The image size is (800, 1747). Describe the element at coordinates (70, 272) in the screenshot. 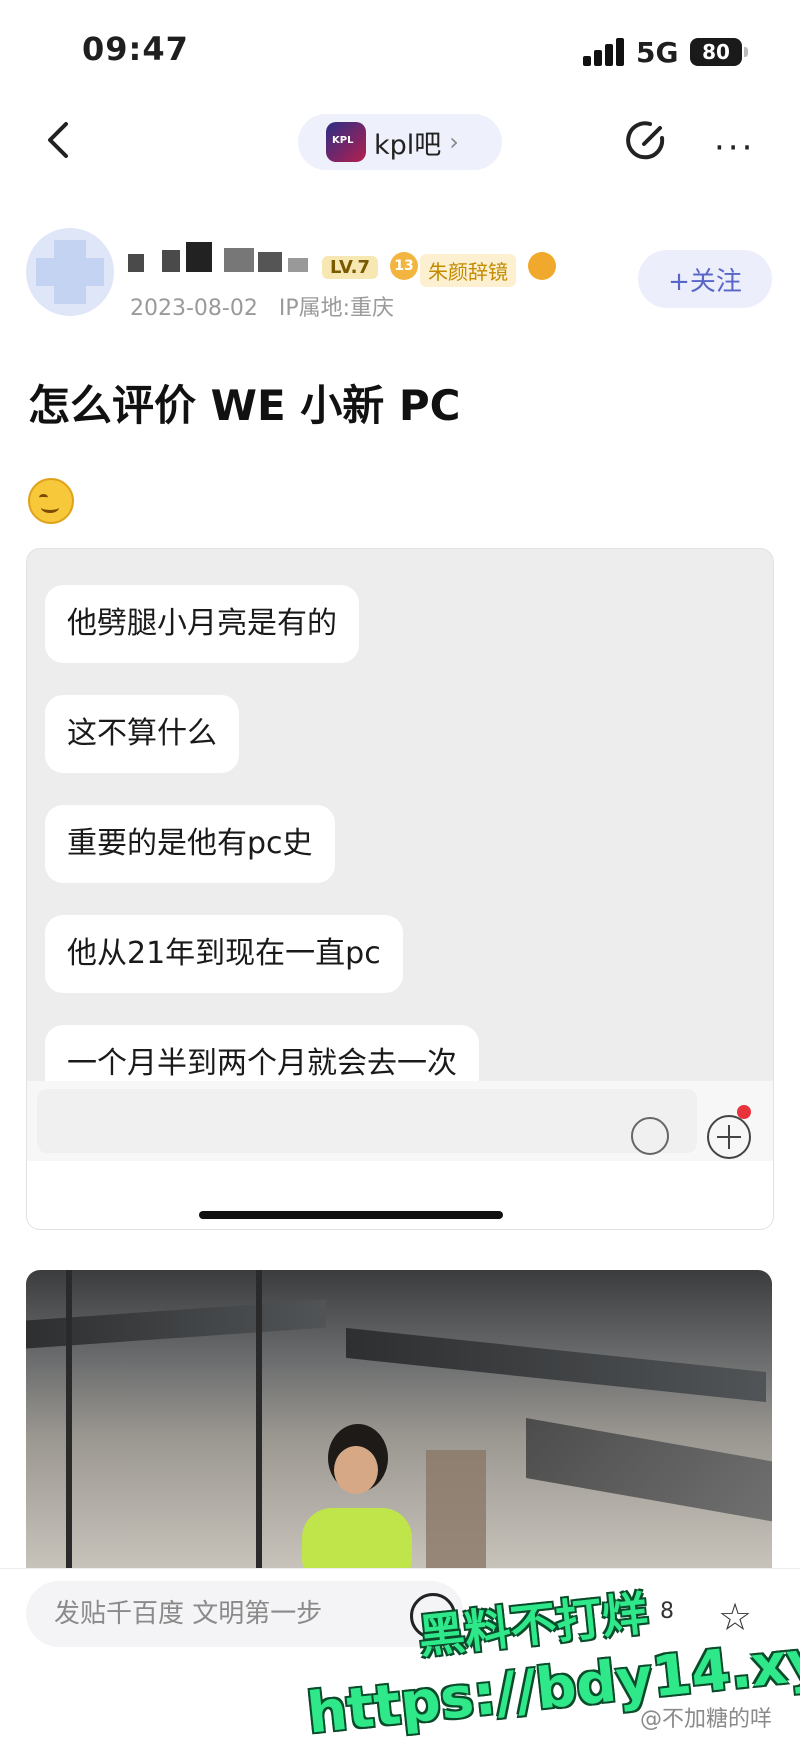

I see `avatar` at that location.